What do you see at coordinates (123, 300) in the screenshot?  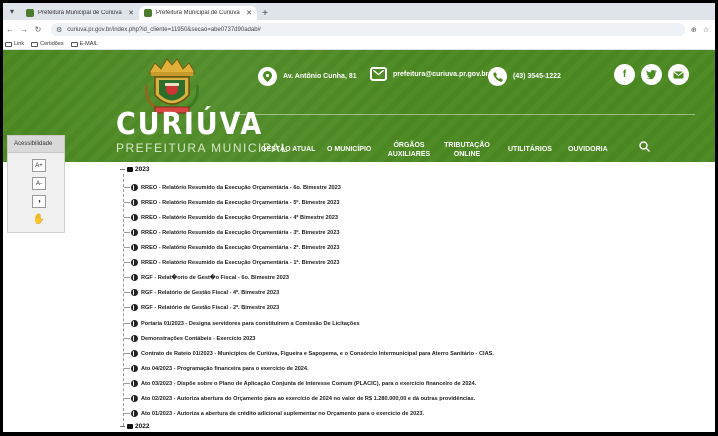 I see `tree-guide-line` at bounding box center [123, 300].